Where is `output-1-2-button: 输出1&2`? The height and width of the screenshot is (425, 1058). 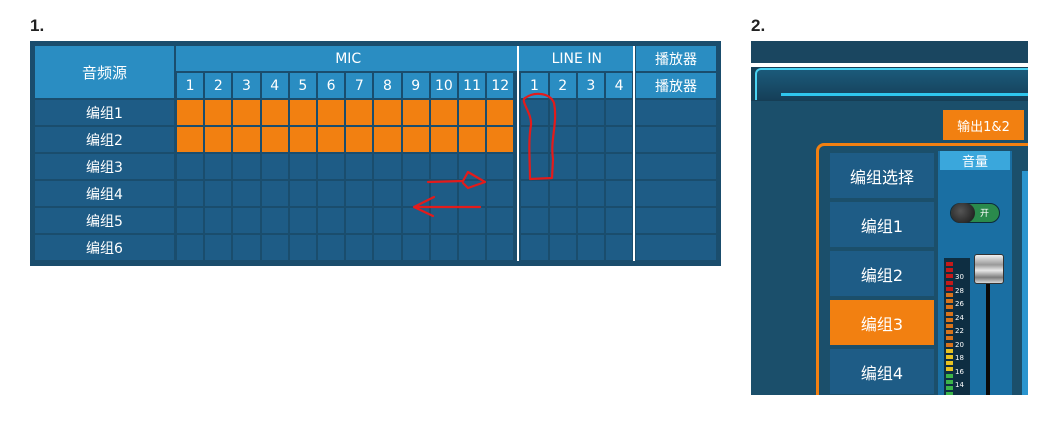
output-1-2-button: 输出1&2 is located at coordinates (983, 125).